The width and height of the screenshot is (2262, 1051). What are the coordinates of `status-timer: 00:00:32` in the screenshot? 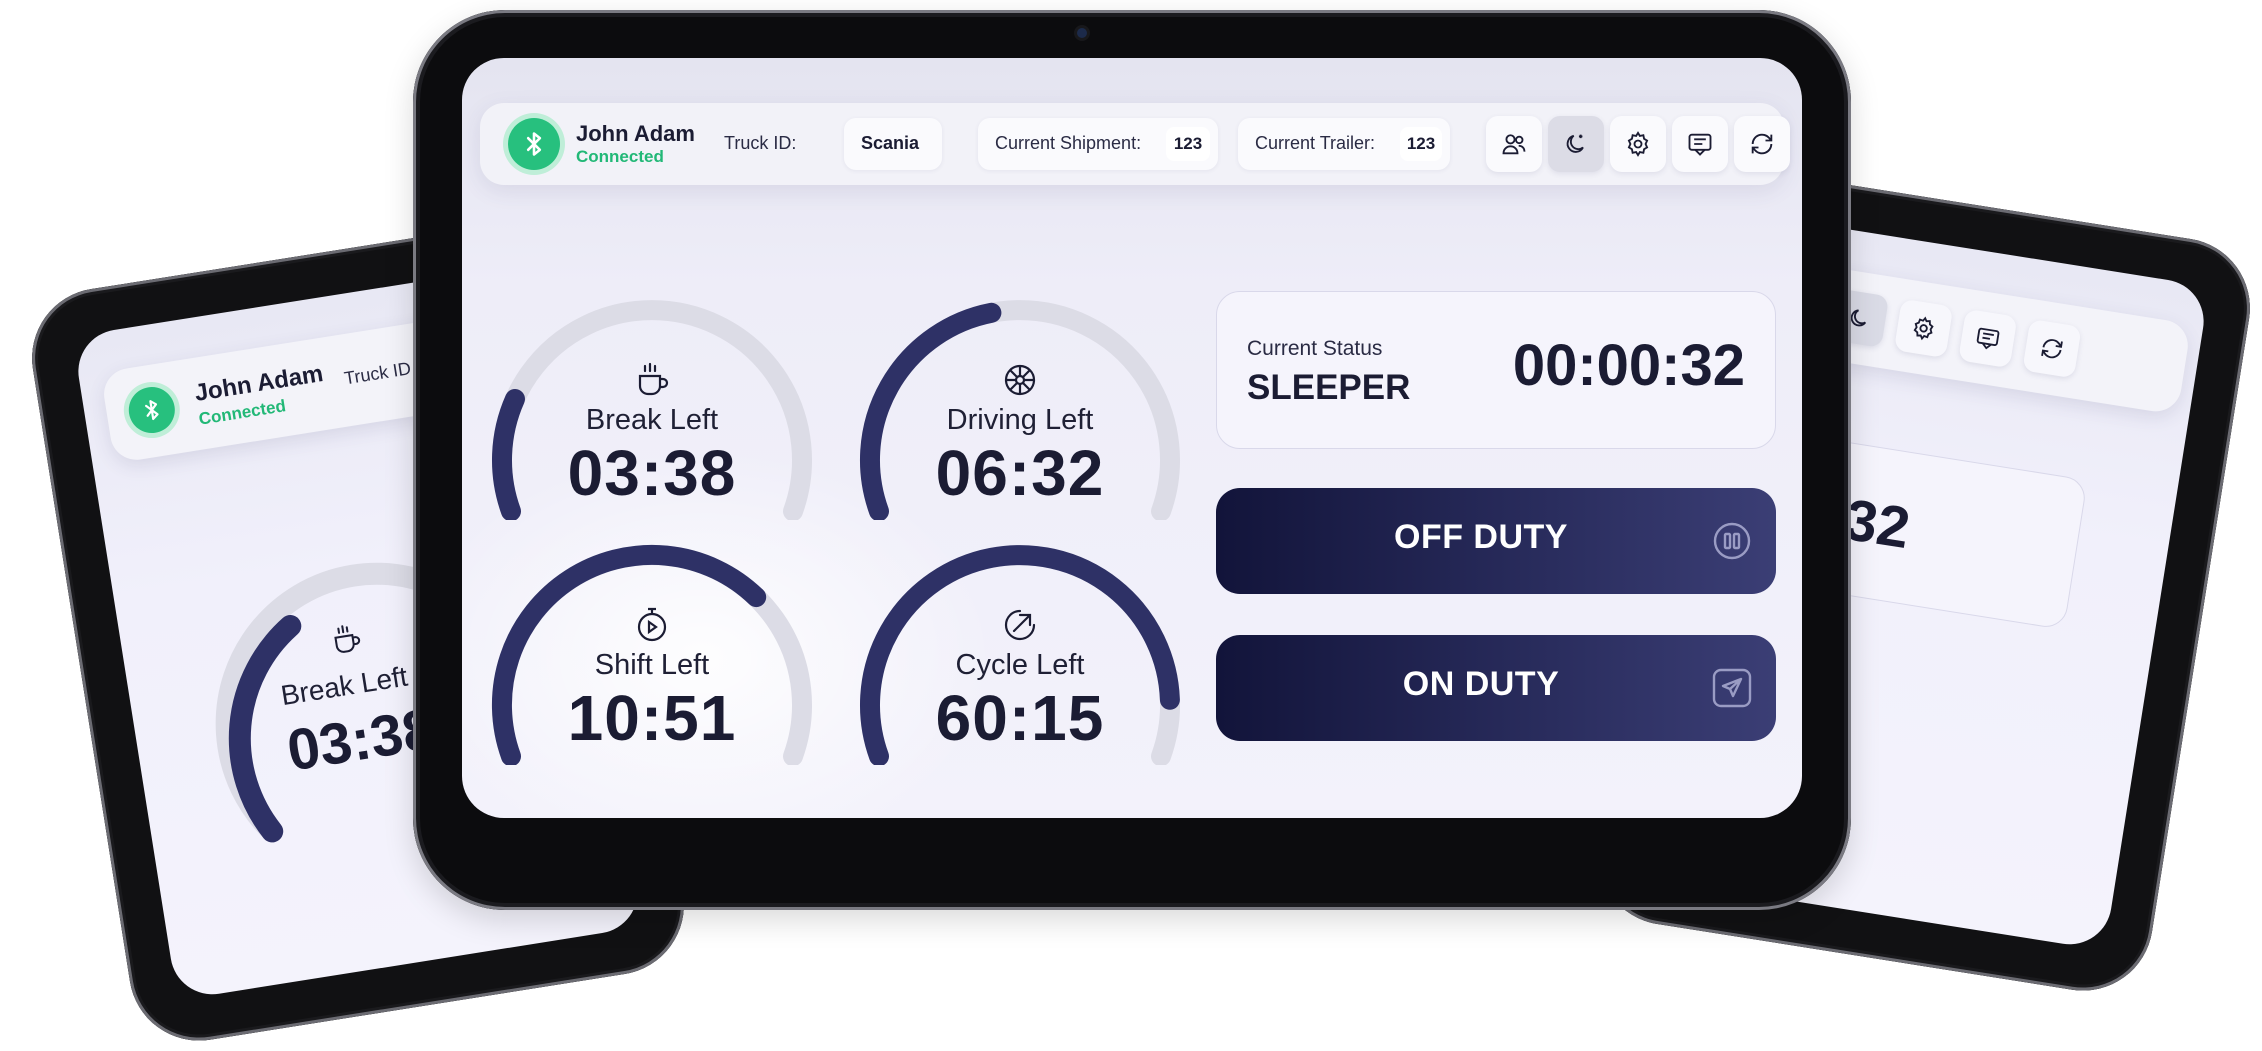 It's located at (1628, 365).